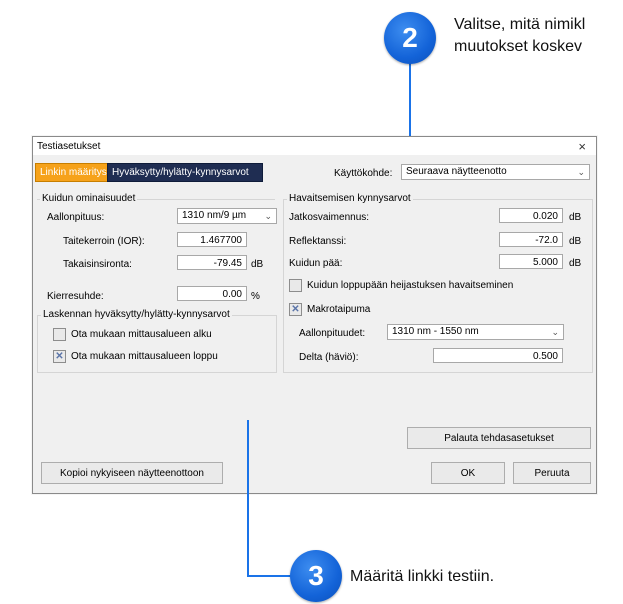 This screenshot has height=604, width=623. Describe the element at coordinates (212, 239) in the screenshot. I see `ior-field: 1.467700` at that location.